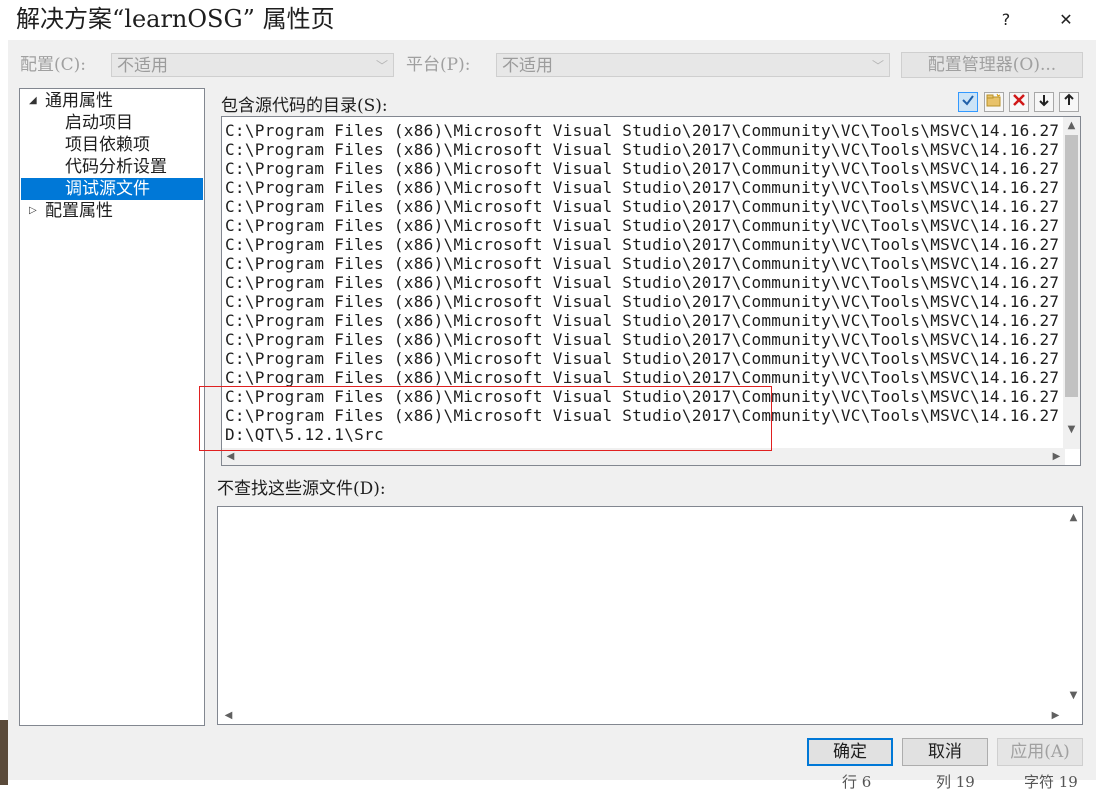  Describe the element at coordinates (228, 715) in the screenshot. I see `scroll-left-icon: ◀` at that location.